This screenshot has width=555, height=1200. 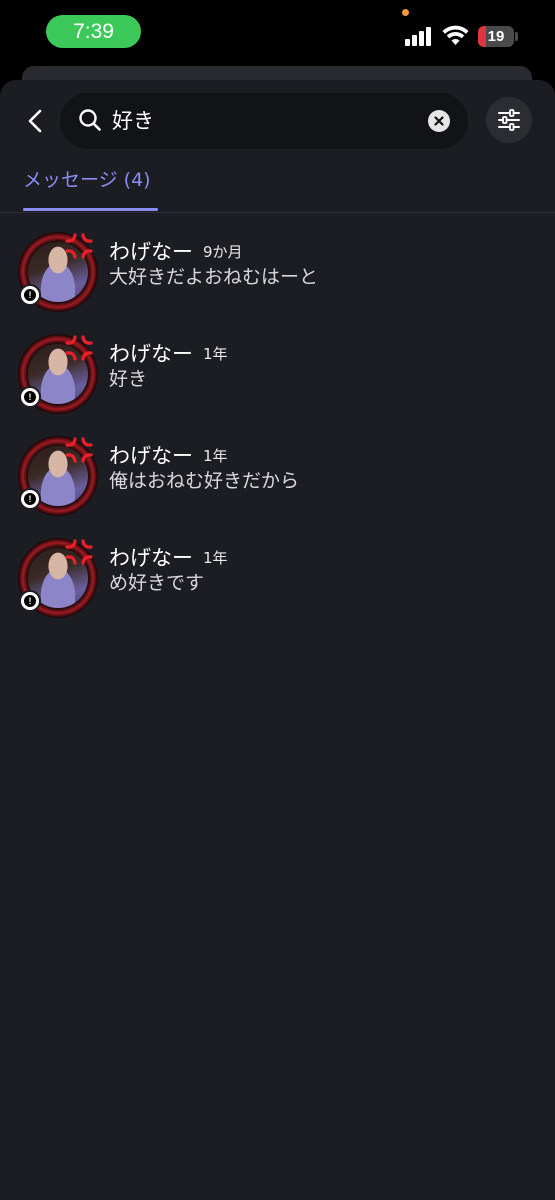 What do you see at coordinates (264, 121) in the screenshot?
I see `search-input: 好き` at bounding box center [264, 121].